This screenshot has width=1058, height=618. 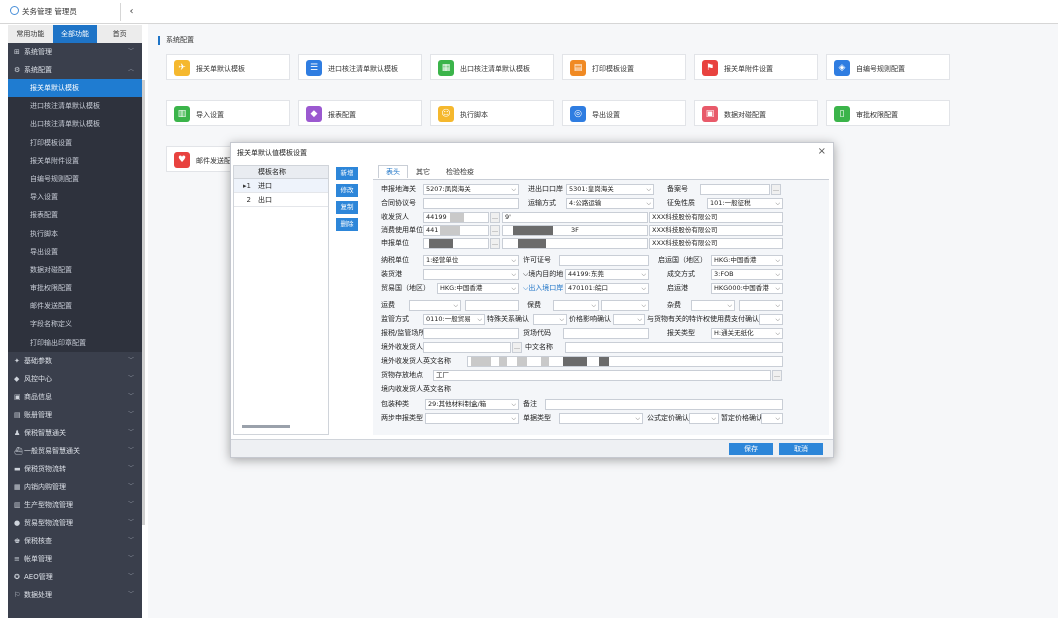 What do you see at coordinates (75, 251) in the screenshot?
I see `sidebar-subitem: 导出设置` at bounding box center [75, 251].